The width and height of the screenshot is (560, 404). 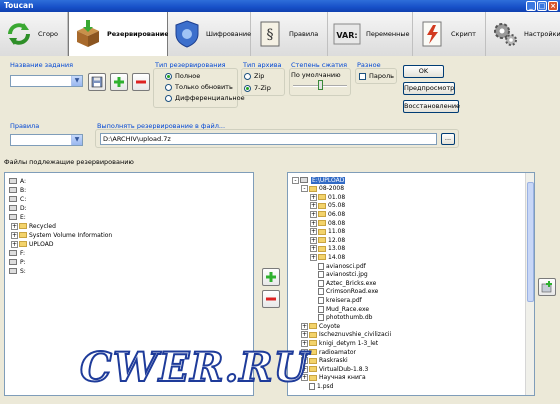 I want to click on tree-item-label: Научная книга, so click(x=342, y=378).